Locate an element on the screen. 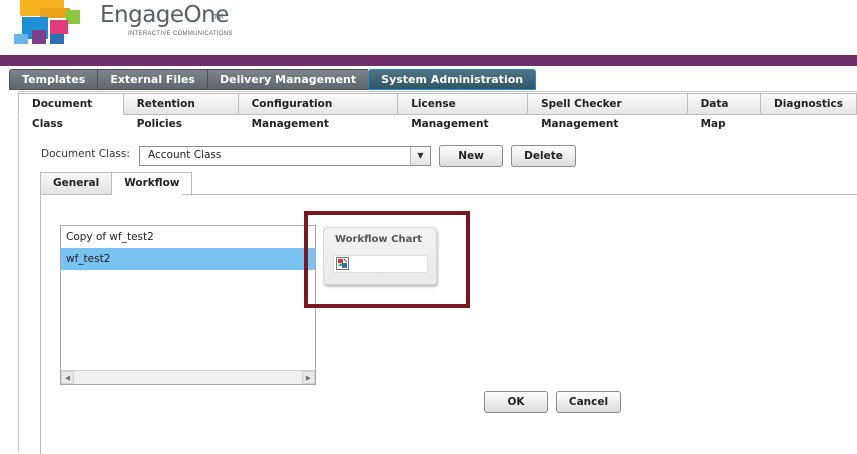 The height and width of the screenshot is (454, 857). tab-document-class: Document Class is located at coordinates (71, 111).